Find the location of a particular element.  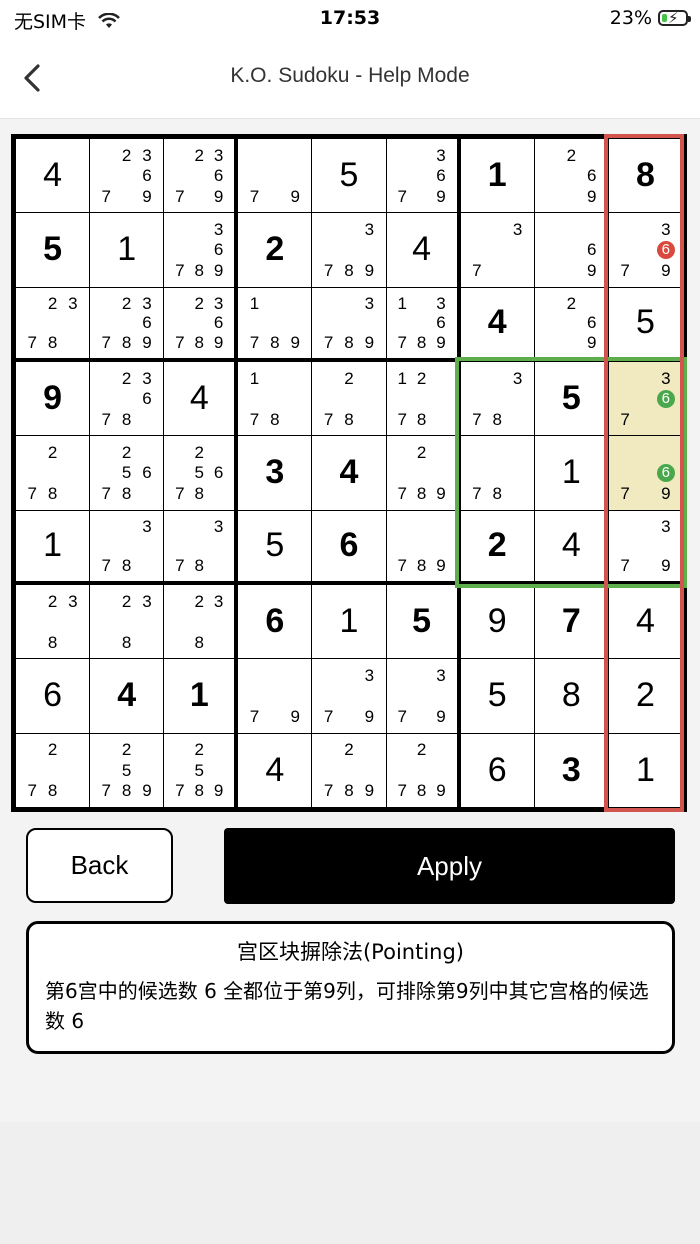

cell-r9c3: 25789 is located at coordinates (199, 770).